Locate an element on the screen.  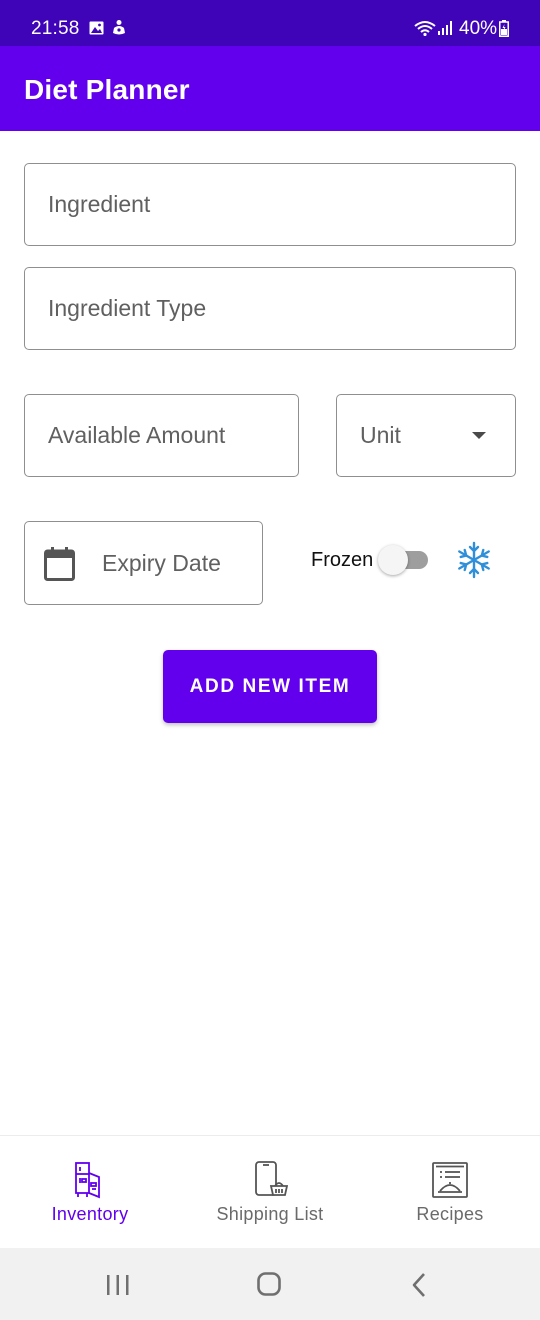
nav-label-shipping-list: Shipping List is located at coordinates (270, 1214).